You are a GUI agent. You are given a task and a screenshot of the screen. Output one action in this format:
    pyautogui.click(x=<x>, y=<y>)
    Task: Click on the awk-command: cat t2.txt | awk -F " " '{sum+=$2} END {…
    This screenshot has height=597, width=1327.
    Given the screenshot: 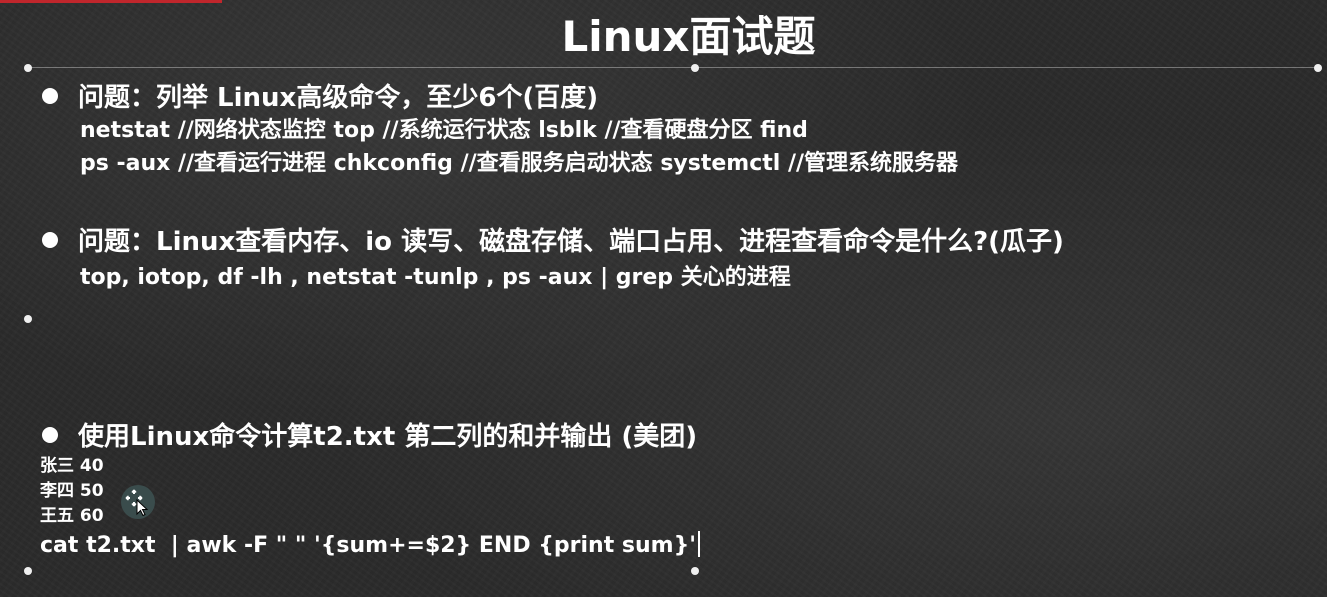 What is the action you would take?
    pyautogui.click(x=370, y=546)
    